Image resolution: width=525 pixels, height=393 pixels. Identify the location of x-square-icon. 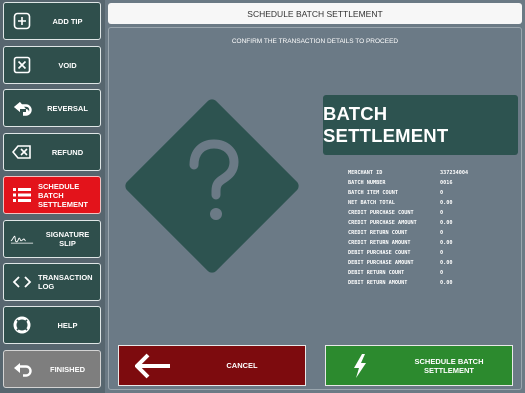
(22, 65).